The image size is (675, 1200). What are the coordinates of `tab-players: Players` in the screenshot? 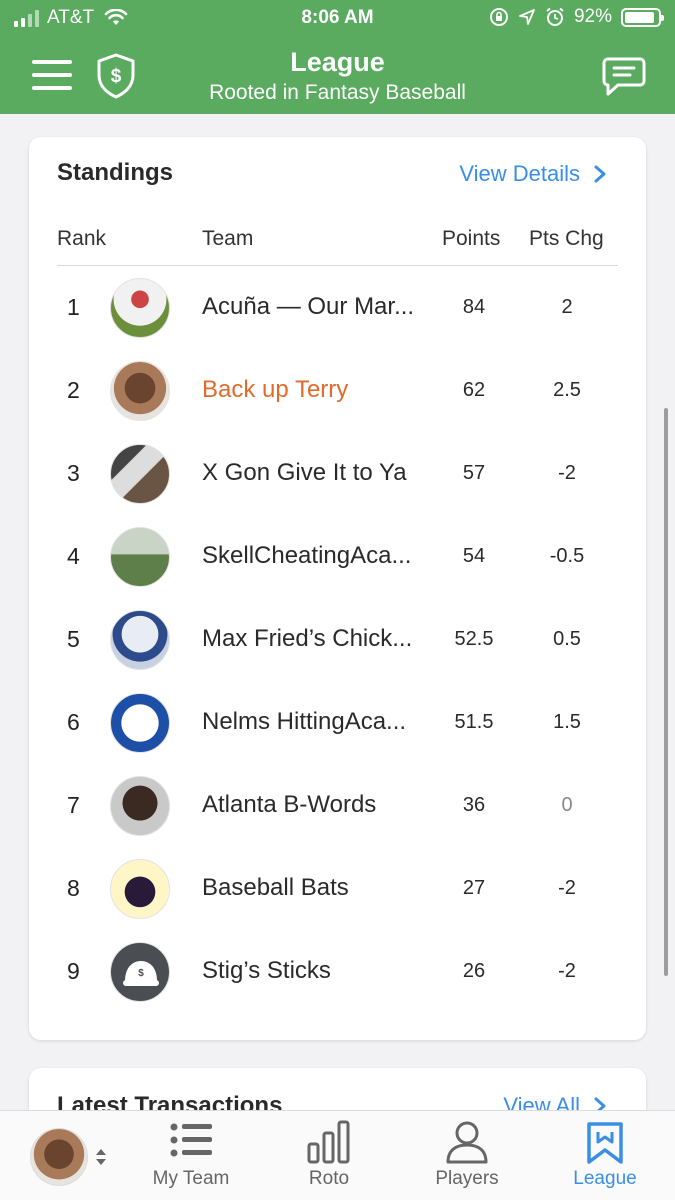 It's located at (467, 1155).